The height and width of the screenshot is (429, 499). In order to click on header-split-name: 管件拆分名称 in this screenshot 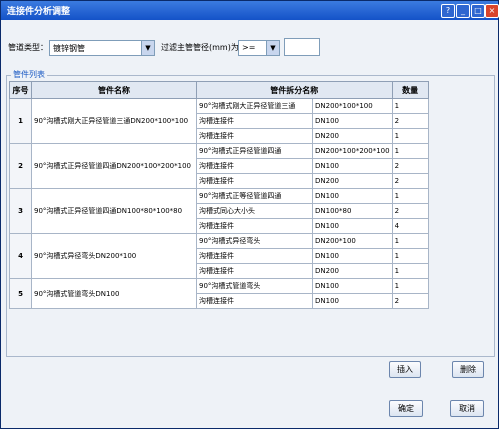, I will do `click(294, 90)`.